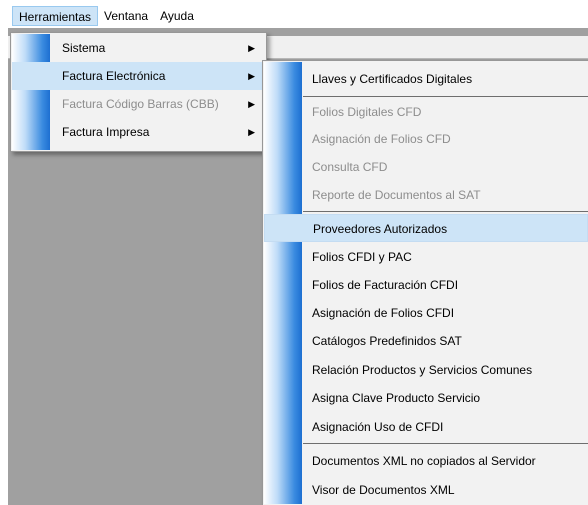 This screenshot has height=505, width=588. Describe the element at coordinates (381, 139) in the screenshot. I see `menu-item-label: Asignación de Folios CFD` at that location.